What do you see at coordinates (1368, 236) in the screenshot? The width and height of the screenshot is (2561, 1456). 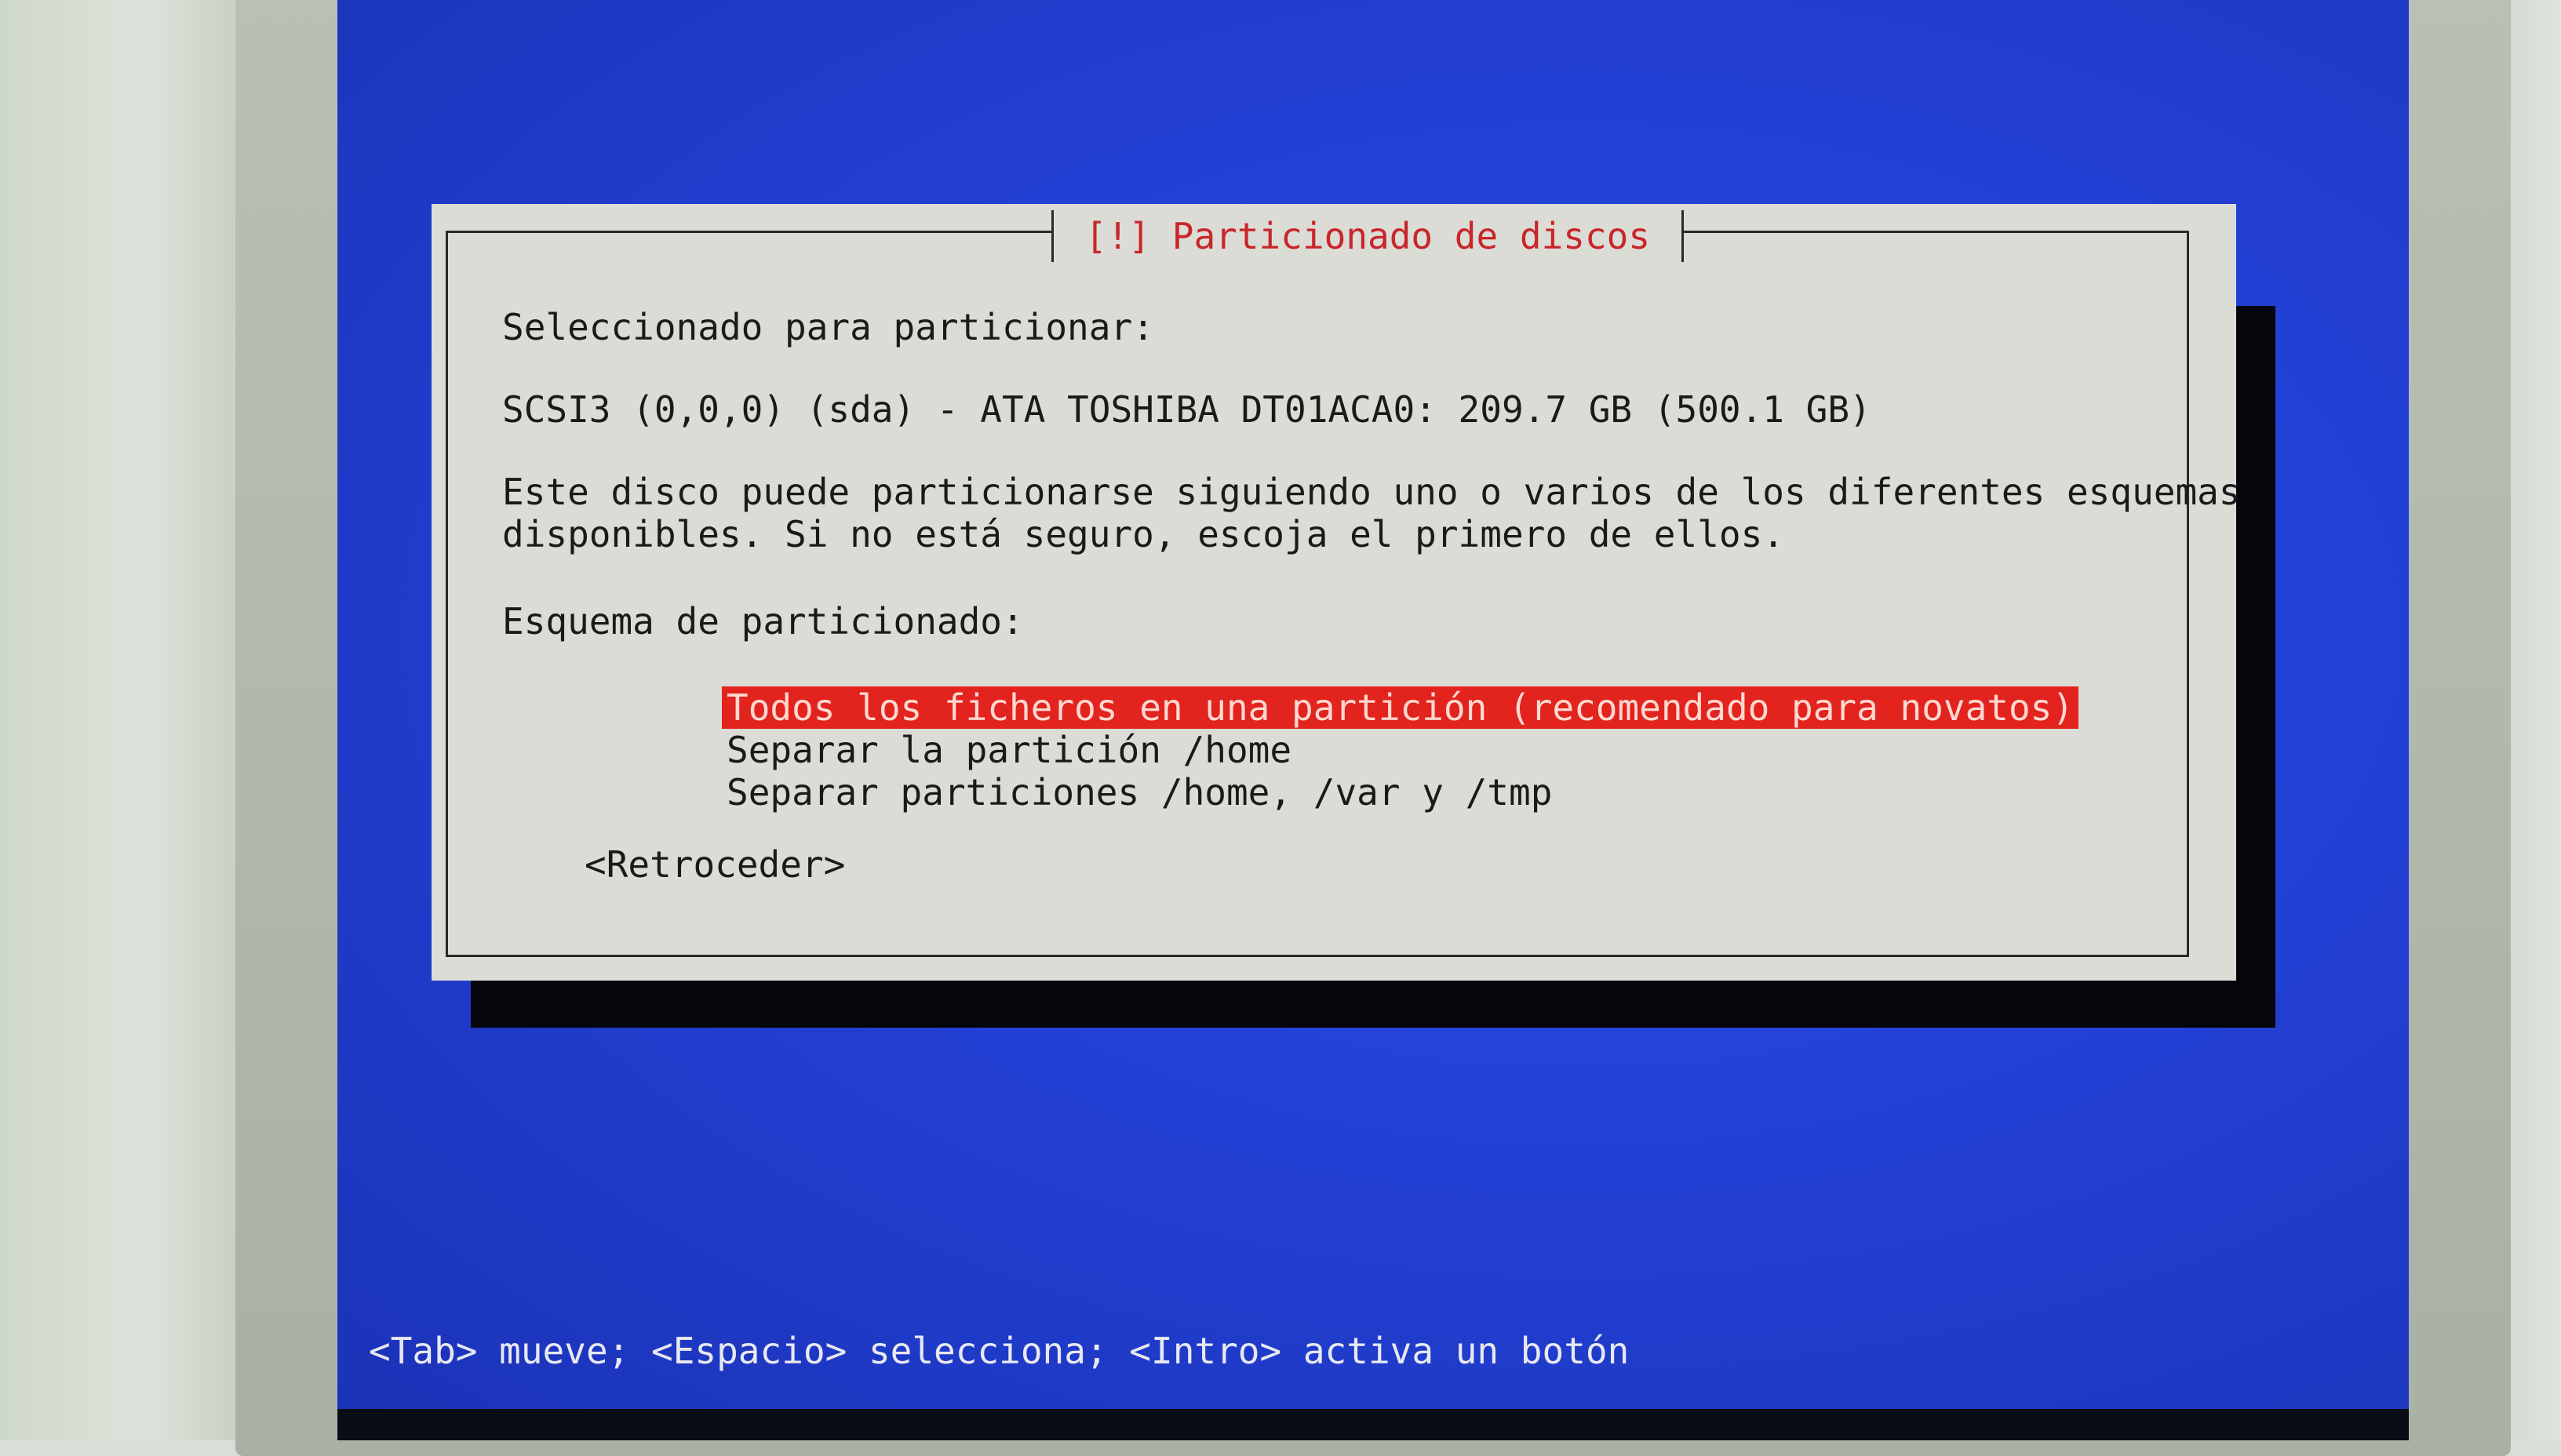 I see `dialog-title: [!] Particionado de discos` at bounding box center [1368, 236].